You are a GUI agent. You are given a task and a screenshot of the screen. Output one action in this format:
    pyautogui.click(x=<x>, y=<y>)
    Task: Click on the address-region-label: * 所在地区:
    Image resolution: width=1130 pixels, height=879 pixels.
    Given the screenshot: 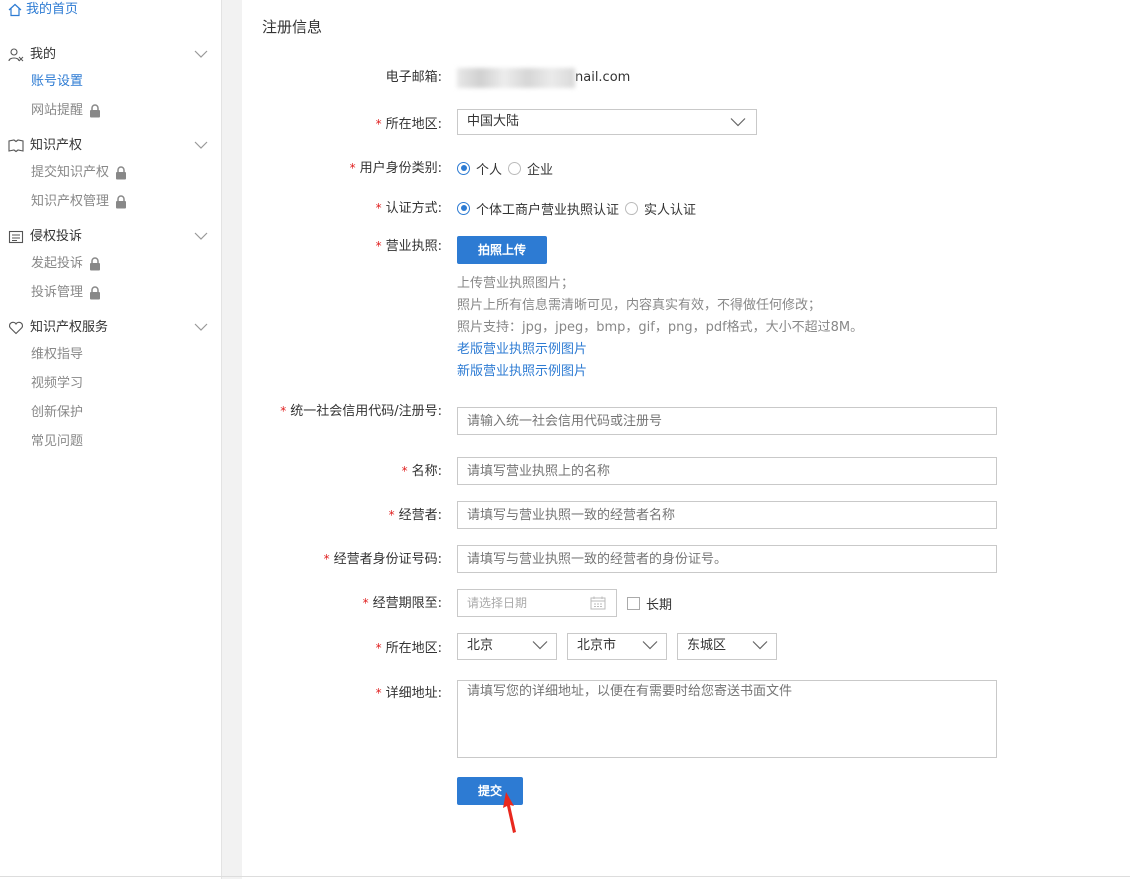 What is the action you would take?
    pyautogui.click(x=409, y=648)
    